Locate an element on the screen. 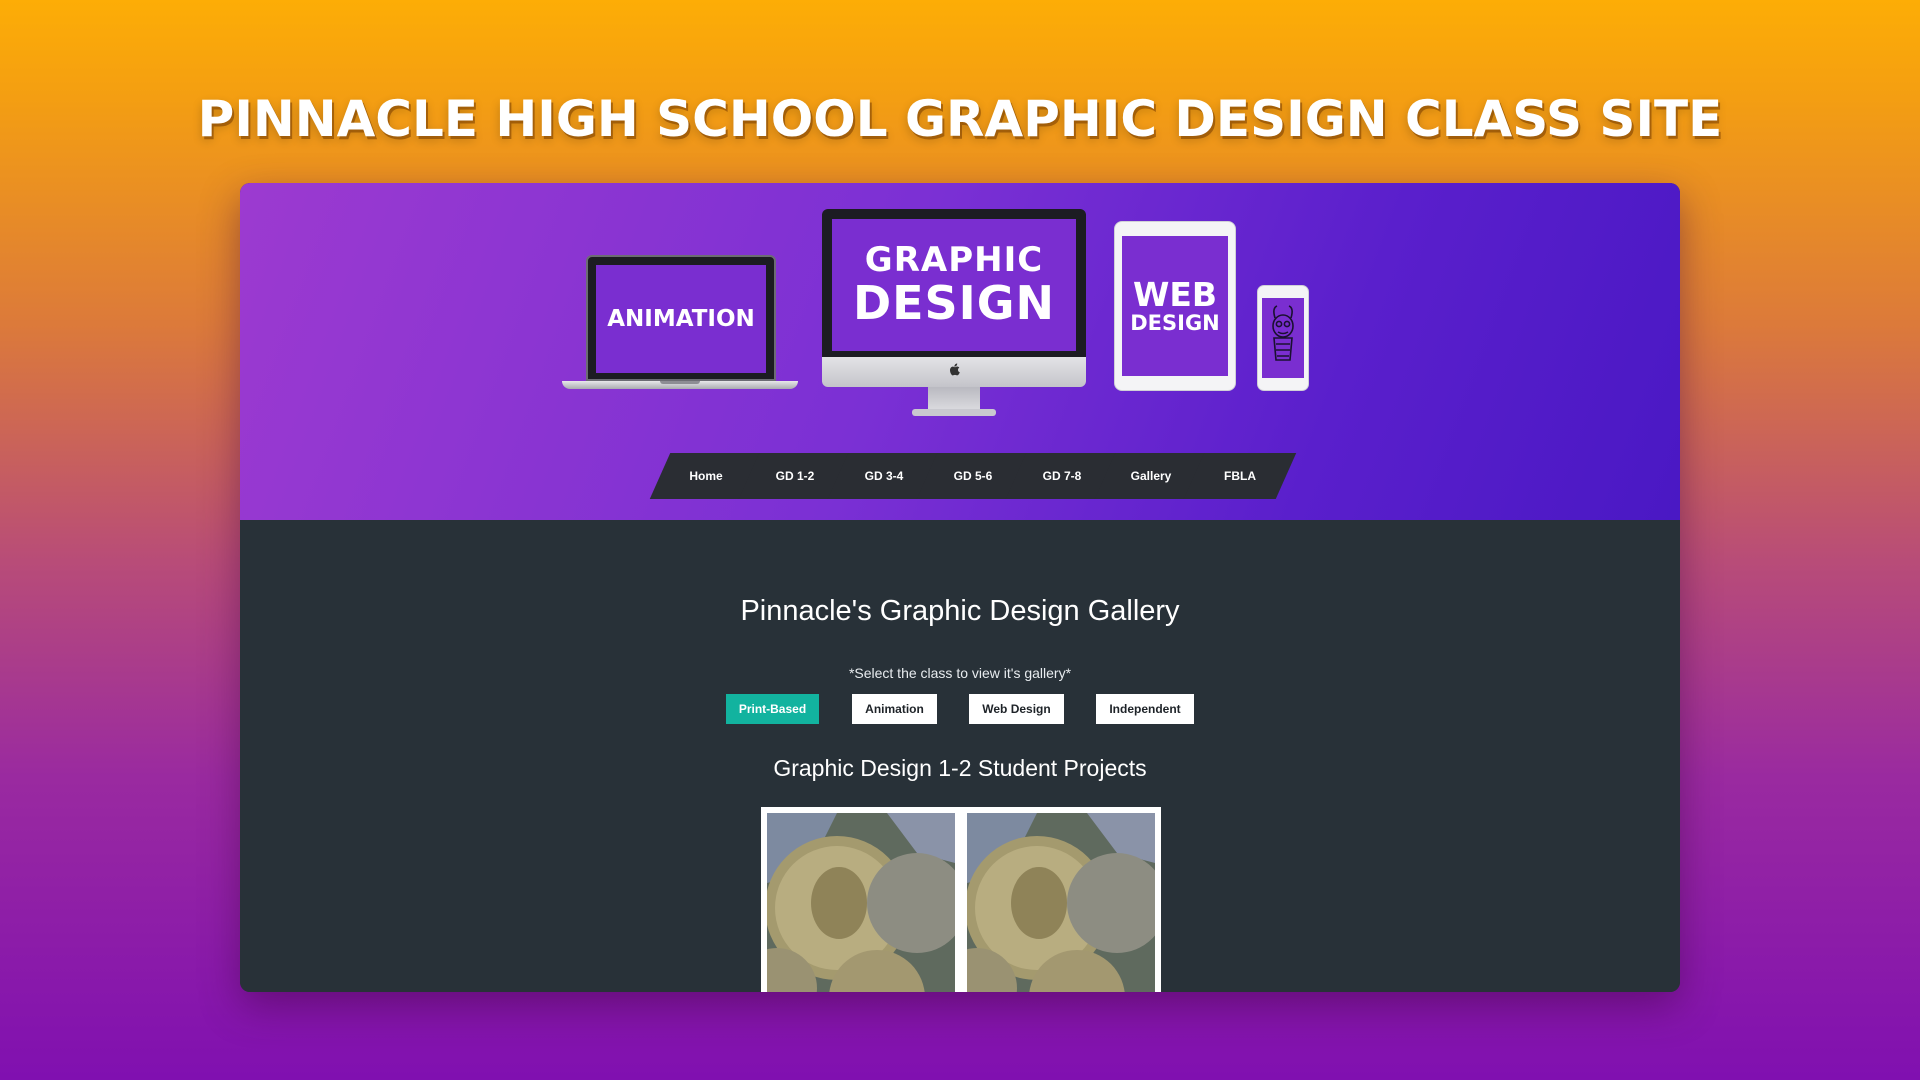  nav-item-label: FBLA is located at coordinates (1240, 476).